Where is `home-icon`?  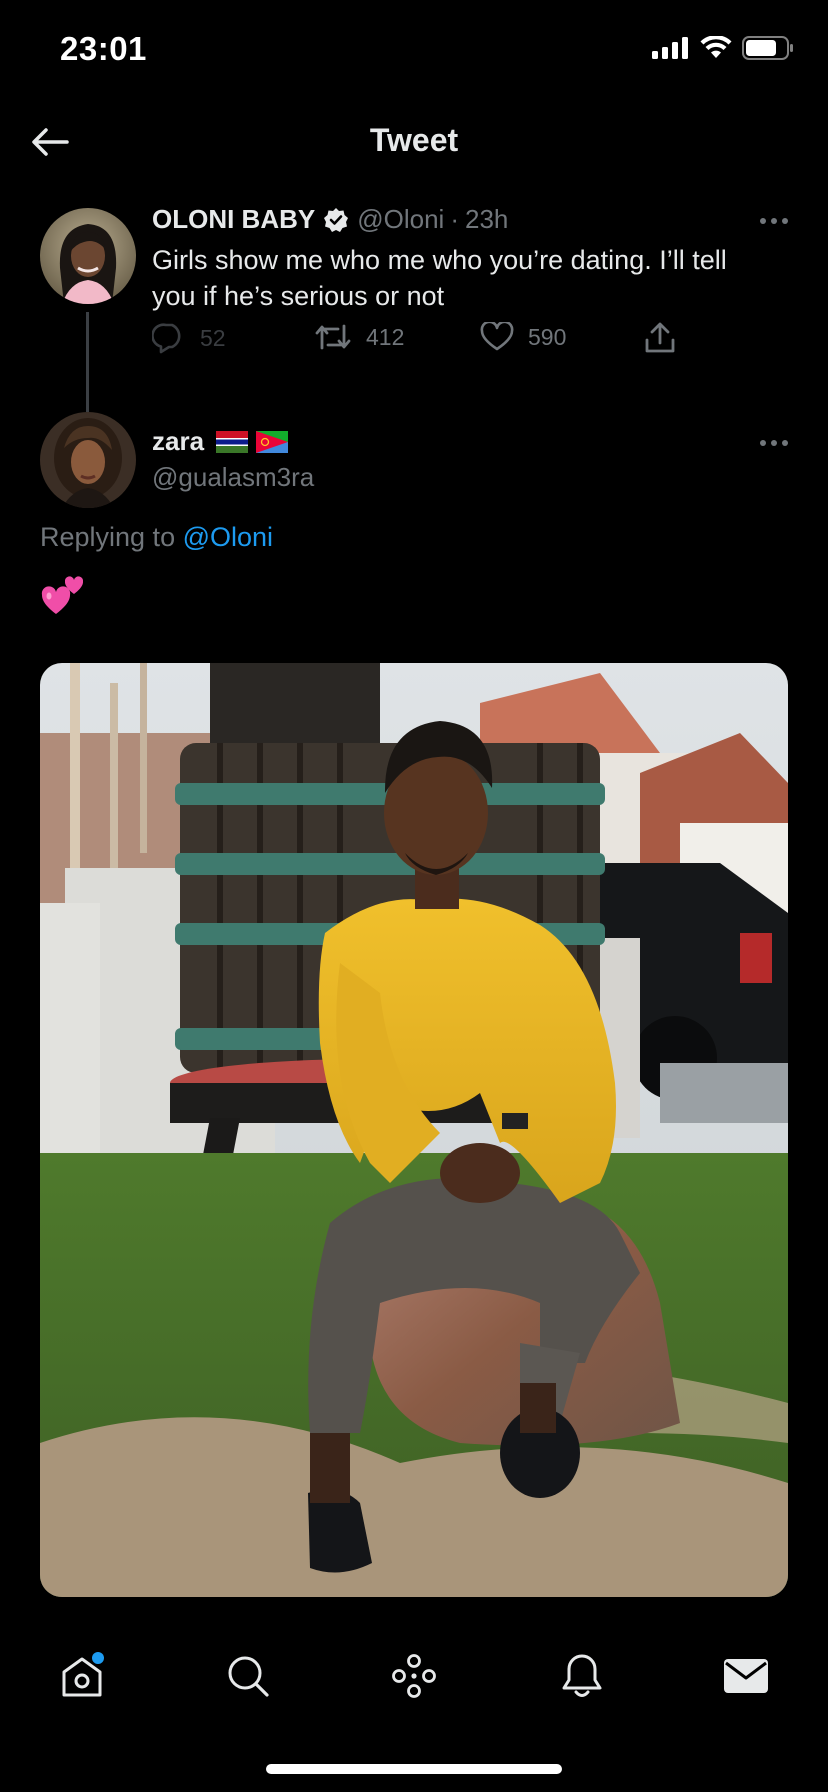
home-icon is located at coordinates (83, 1674).